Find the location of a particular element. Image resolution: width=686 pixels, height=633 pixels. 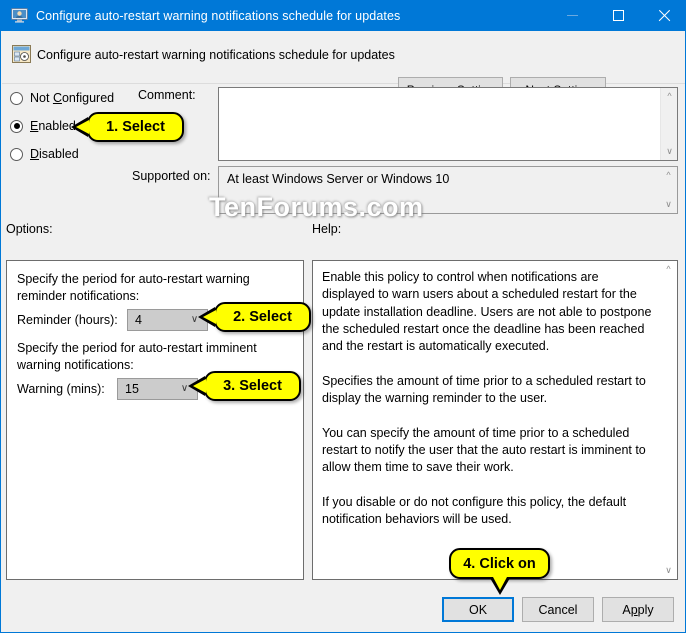

radio-disabled: Disabled is located at coordinates (44, 154).